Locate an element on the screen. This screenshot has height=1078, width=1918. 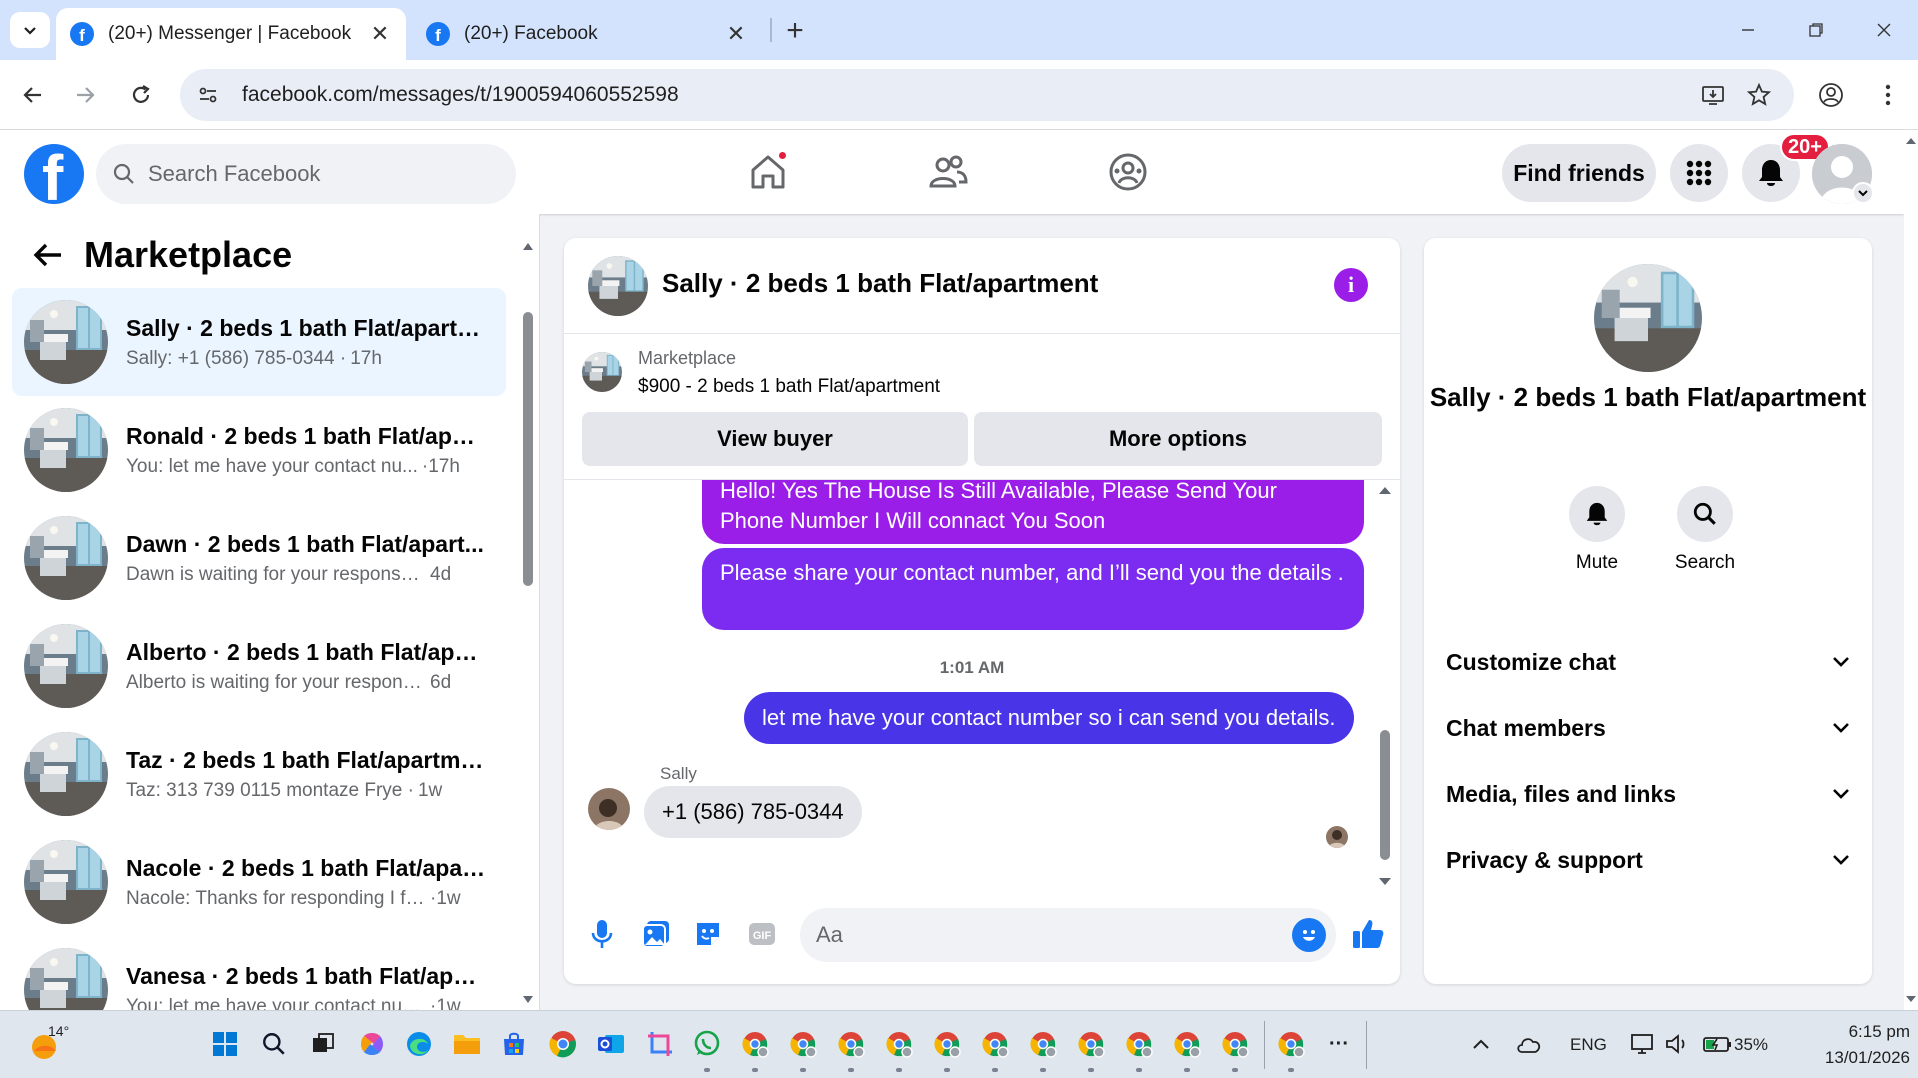
file-explorer-button is located at coordinates (467, 1044).